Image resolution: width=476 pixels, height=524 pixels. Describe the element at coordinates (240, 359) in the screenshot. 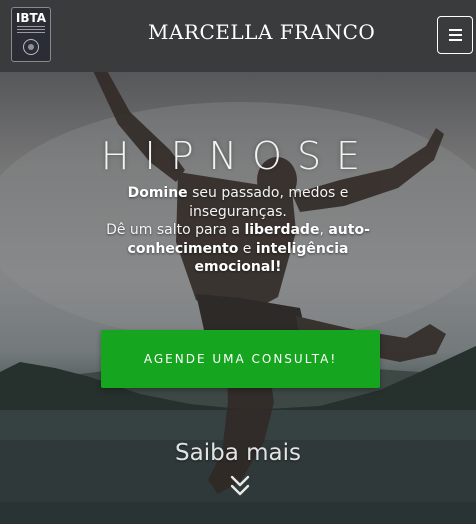

I see `schedule-consultation-button: AGENDE UMA CONSULTA!` at that location.